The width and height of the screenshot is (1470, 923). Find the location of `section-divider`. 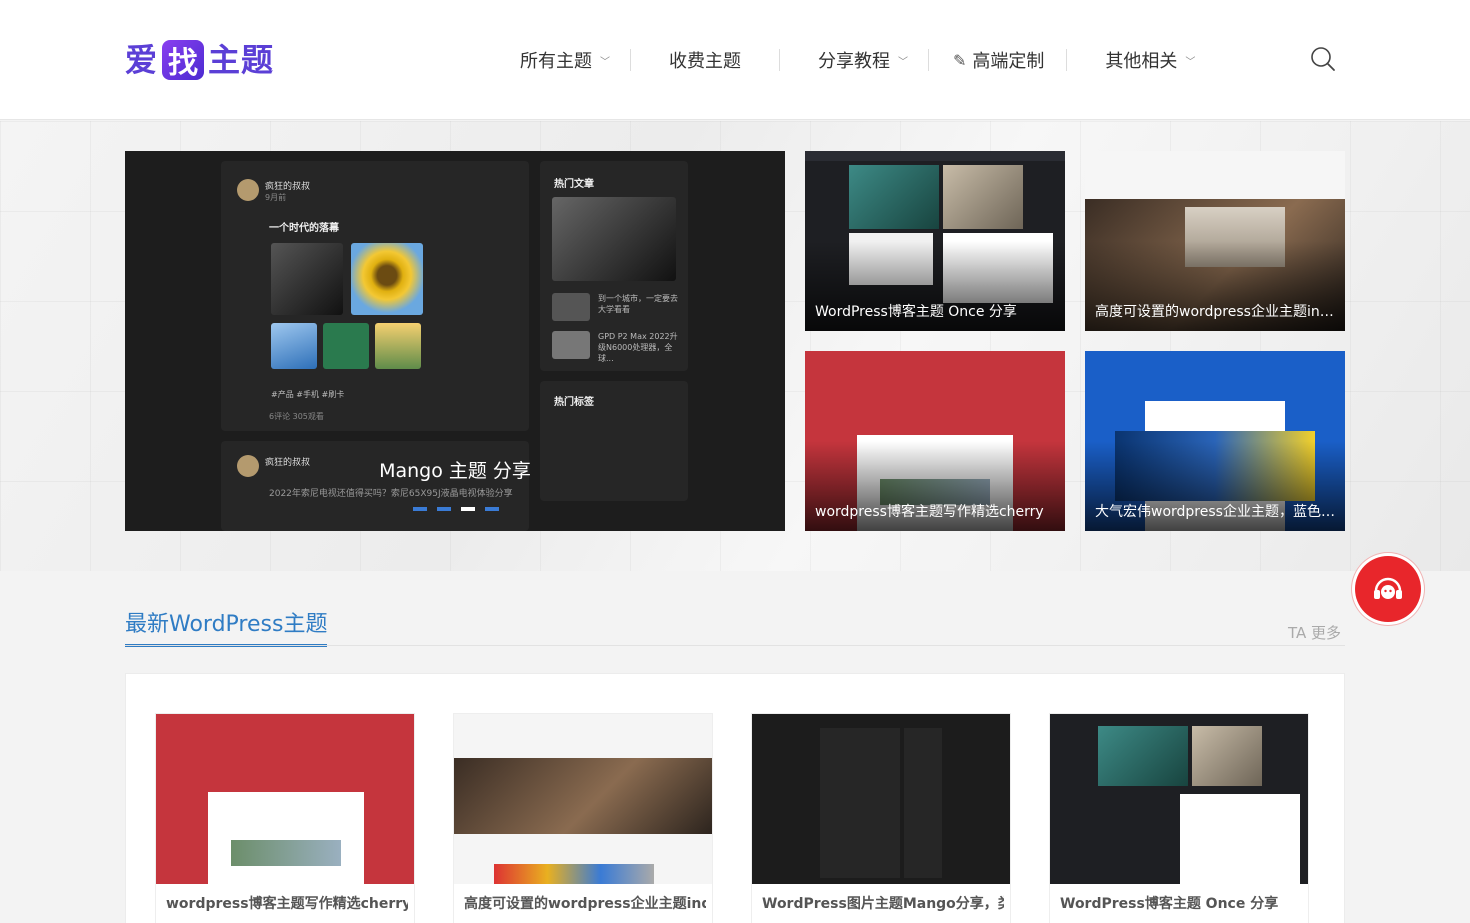

section-divider is located at coordinates (735, 645).